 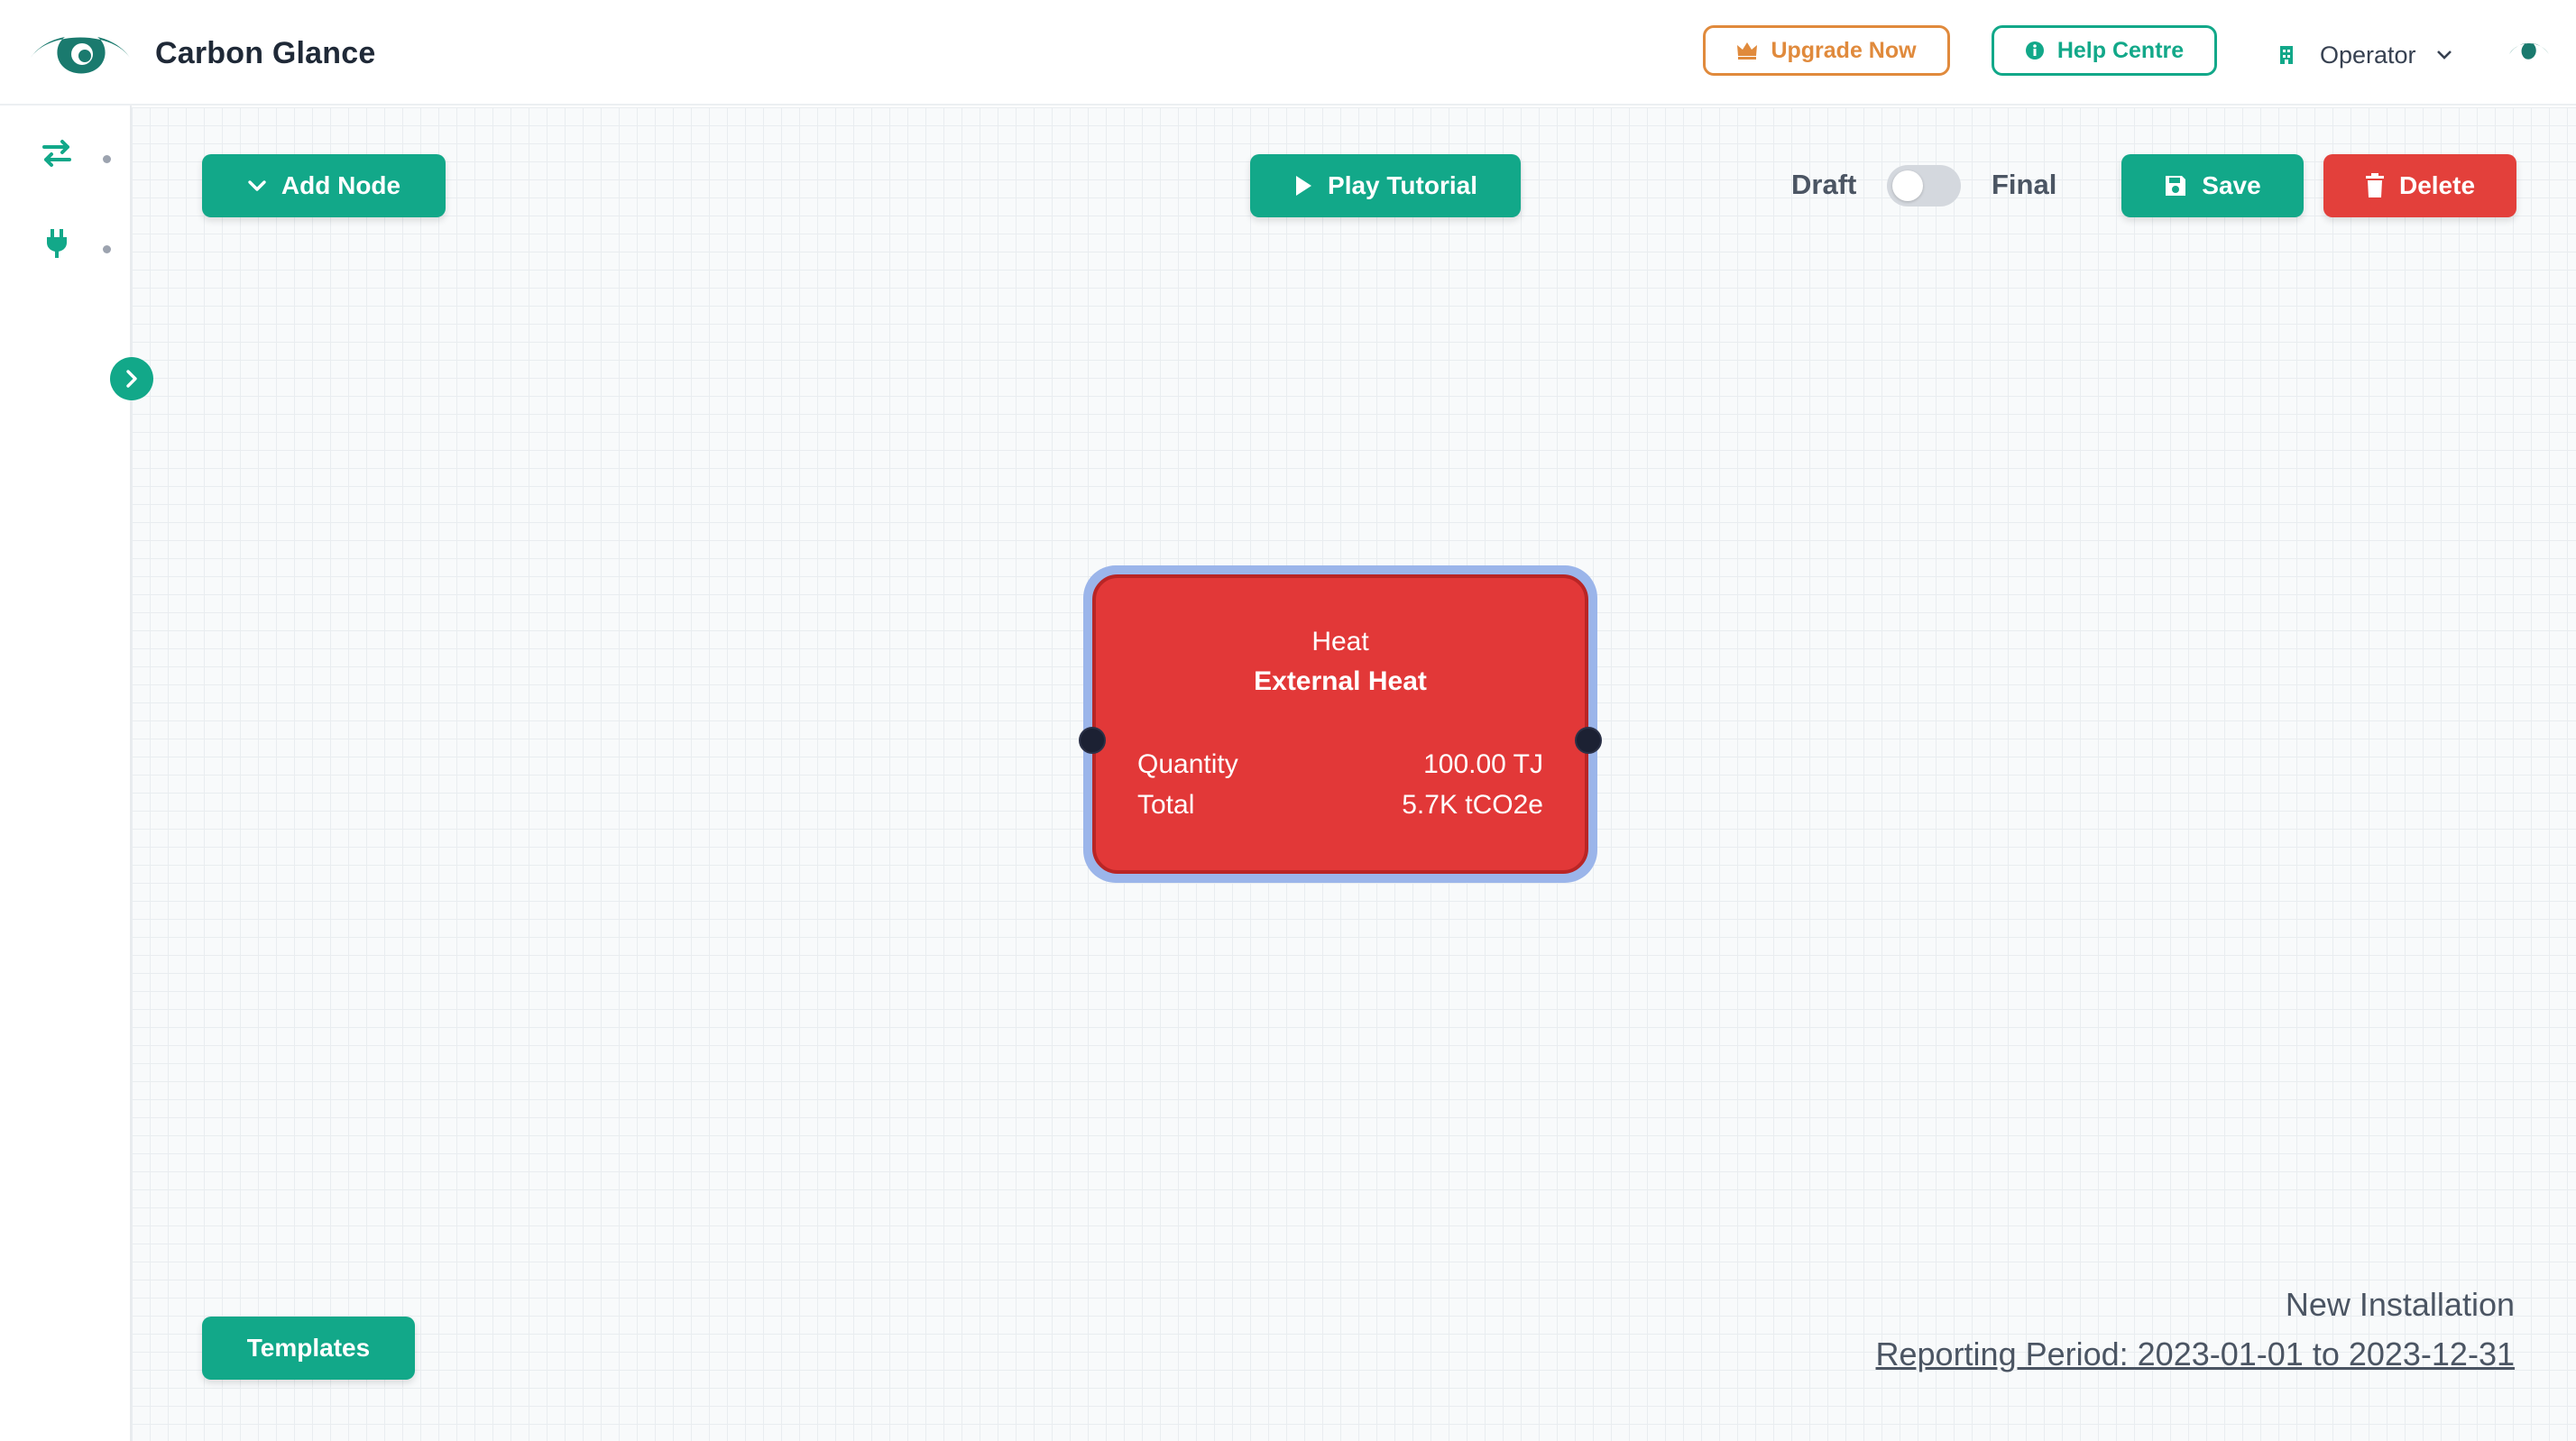 I want to click on node-output-handle, so click(x=1589, y=740).